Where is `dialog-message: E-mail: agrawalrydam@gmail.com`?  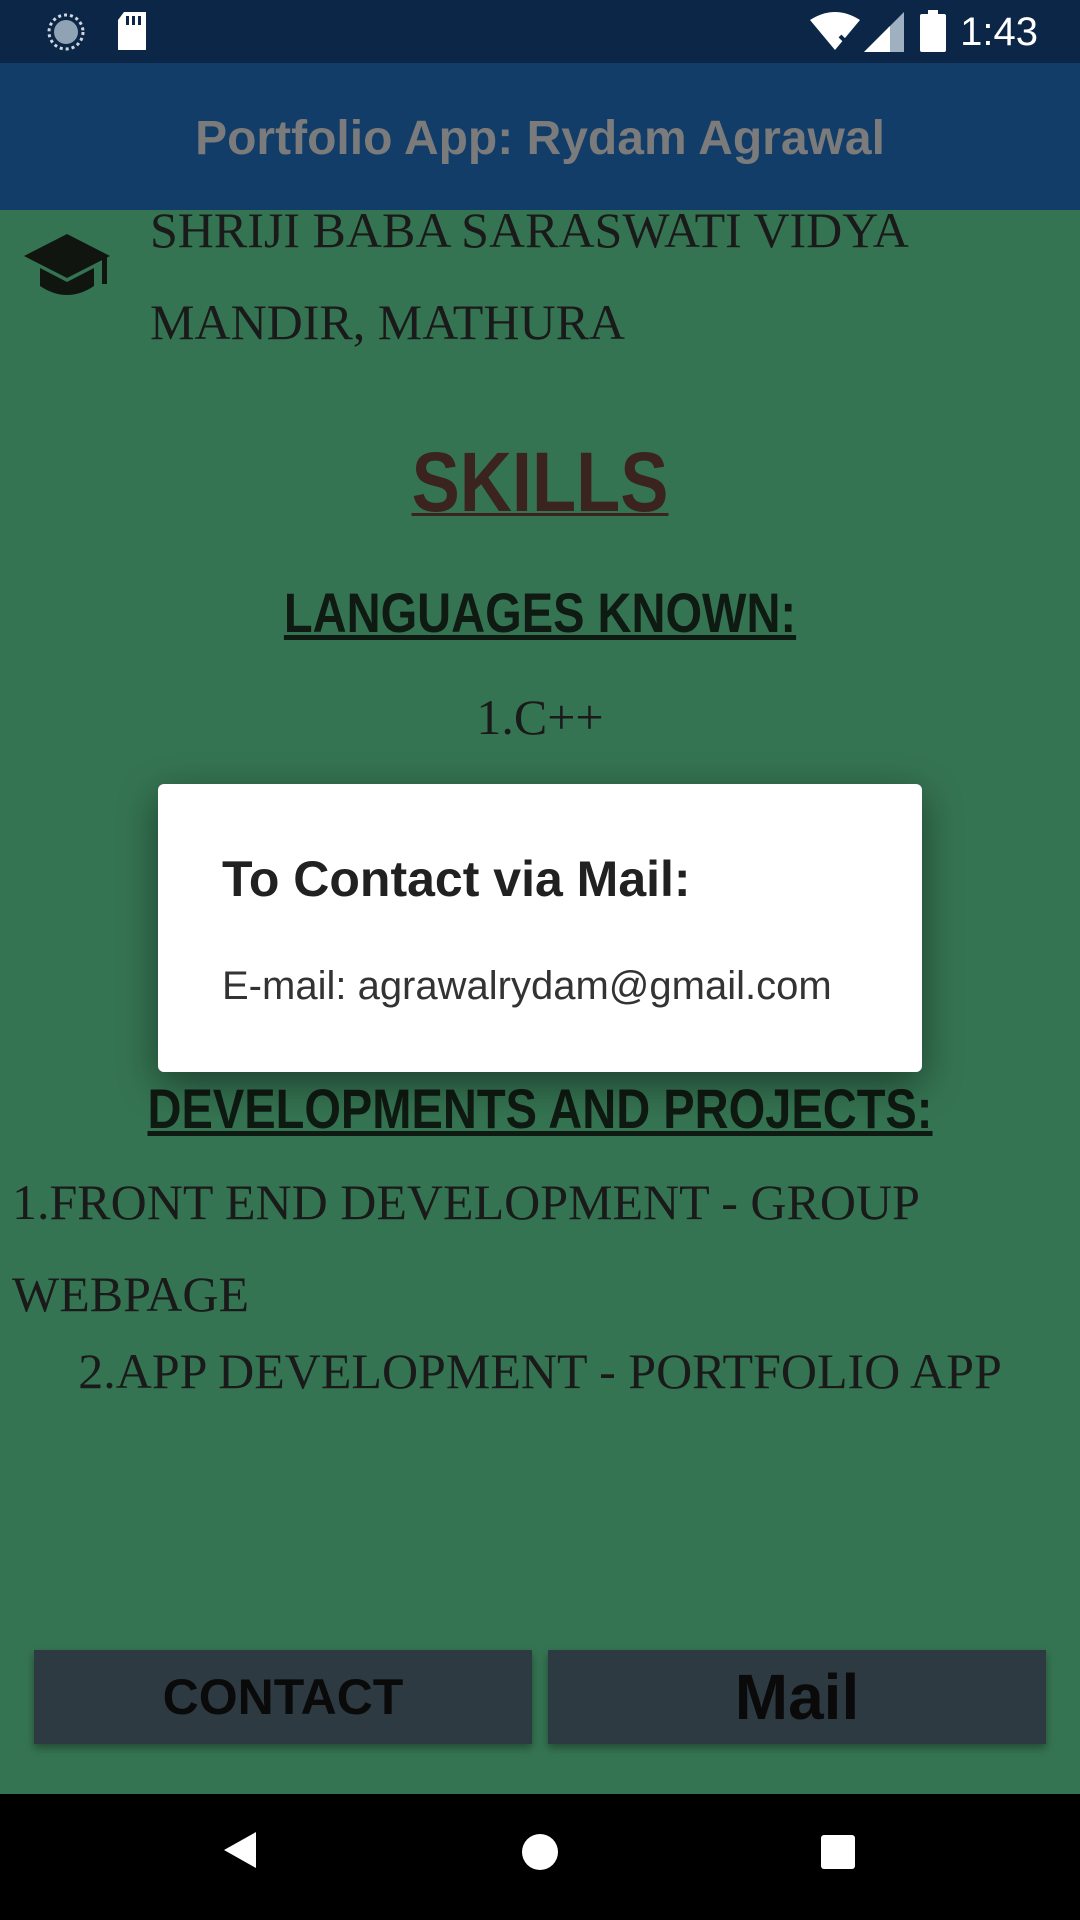
dialog-message: E-mail: agrawalrydam@gmail.com is located at coordinates (527, 986).